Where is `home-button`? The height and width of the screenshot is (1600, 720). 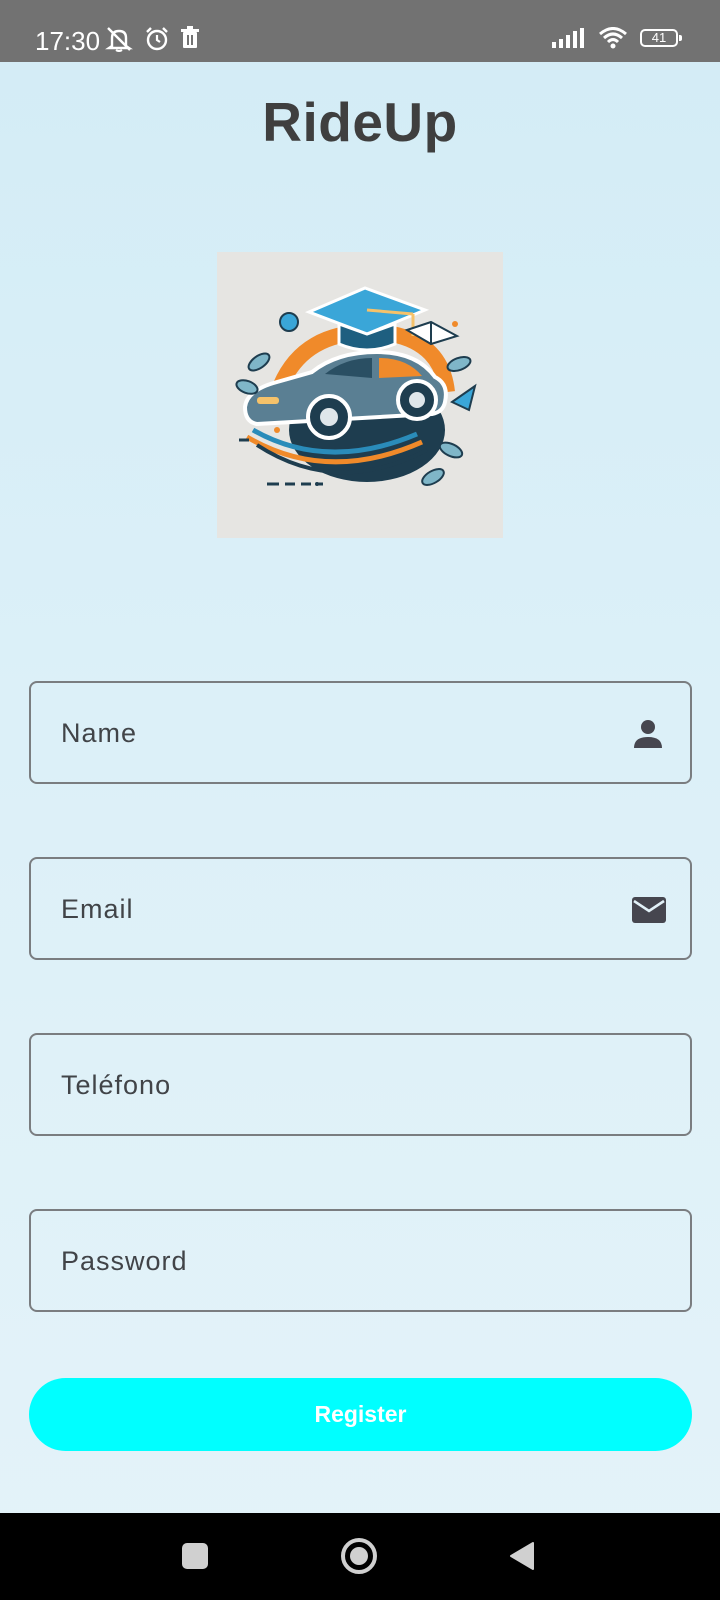
home-button is located at coordinates (359, 1556).